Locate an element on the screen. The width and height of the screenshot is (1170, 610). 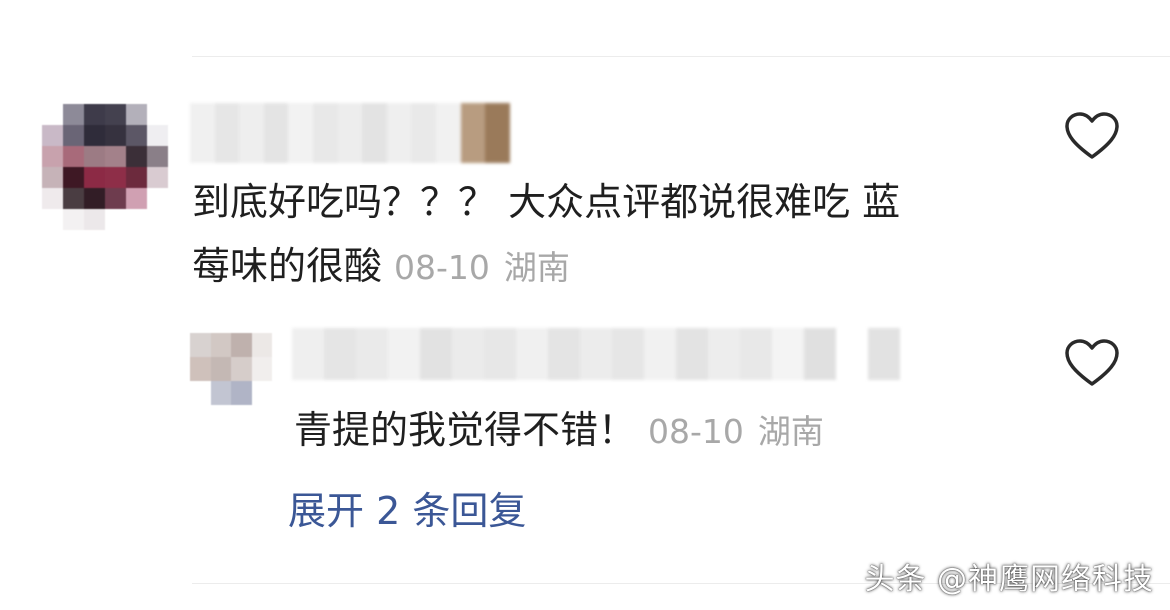
top-divider is located at coordinates (681, 56).